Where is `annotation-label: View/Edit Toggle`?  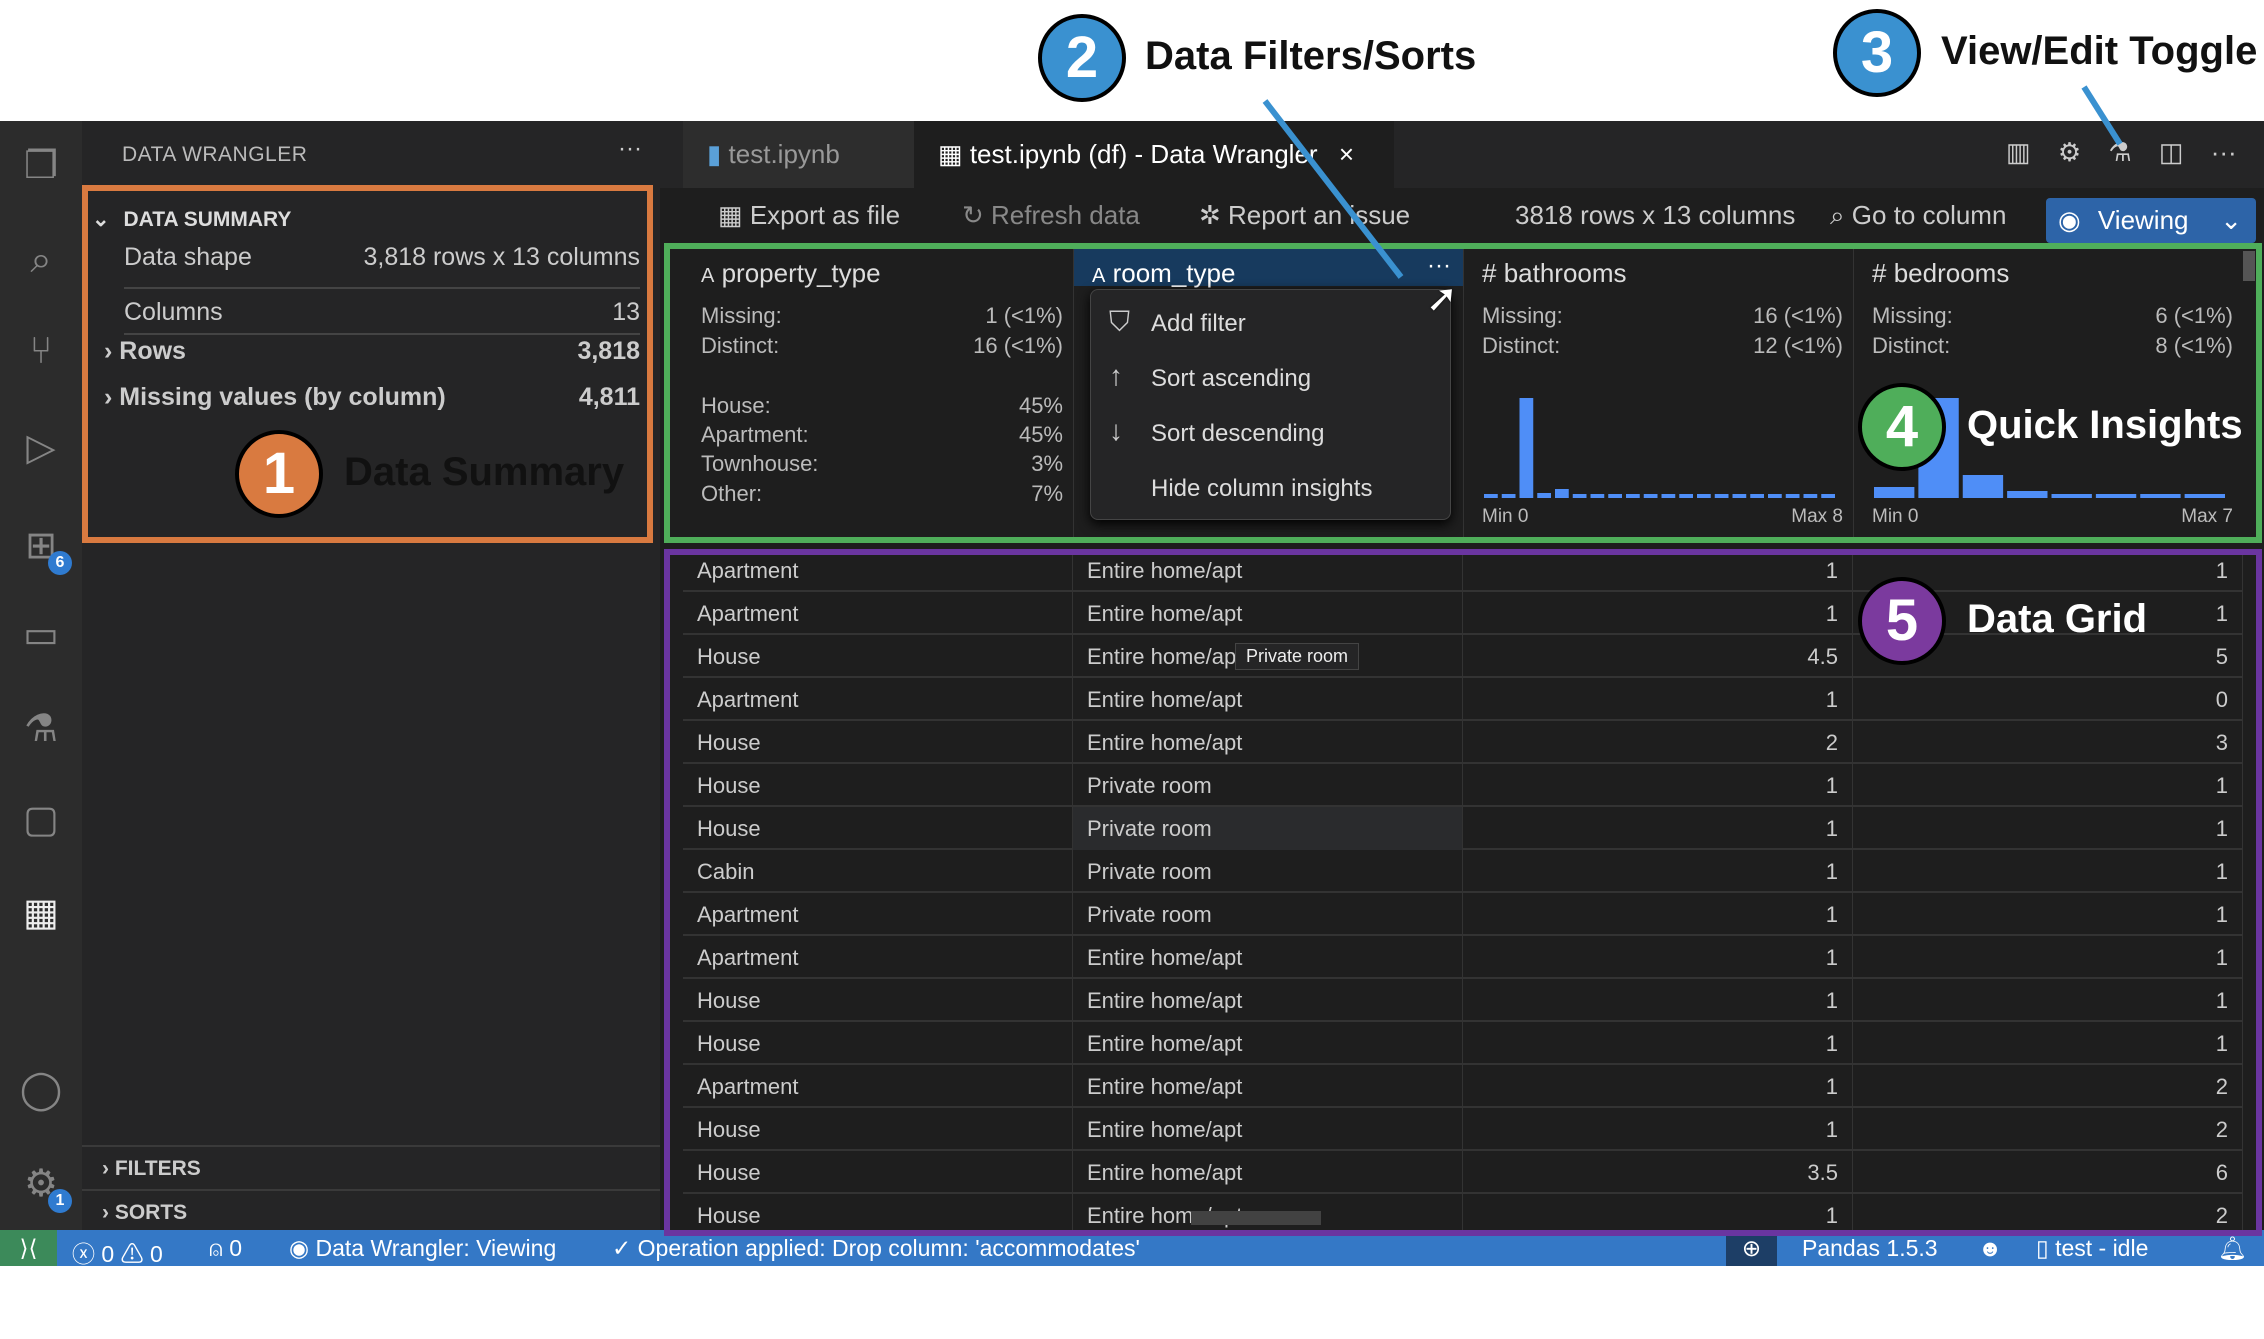
annotation-label: View/Edit Toggle is located at coordinates (2099, 51).